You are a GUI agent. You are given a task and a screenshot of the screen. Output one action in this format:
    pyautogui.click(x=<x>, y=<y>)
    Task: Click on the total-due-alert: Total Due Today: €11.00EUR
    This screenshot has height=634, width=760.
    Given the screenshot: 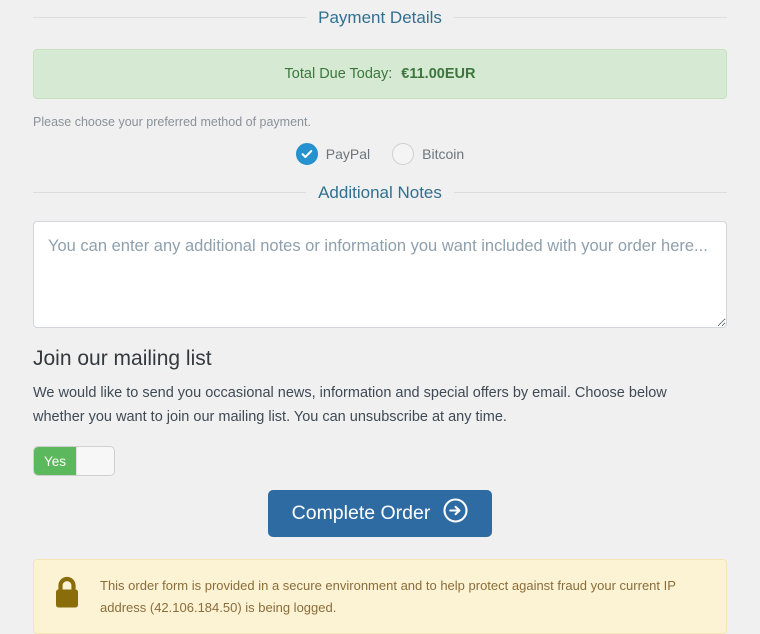 What is the action you would take?
    pyautogui.click(x=380, y=74)
    